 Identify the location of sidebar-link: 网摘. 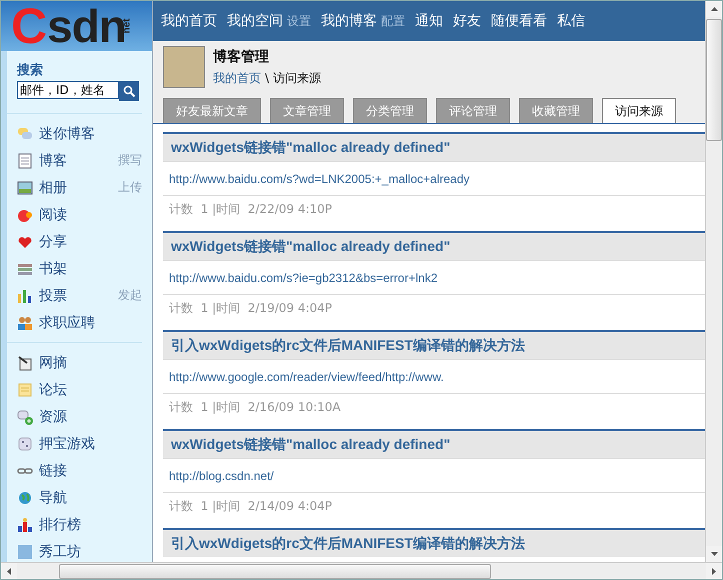
(90, 363).